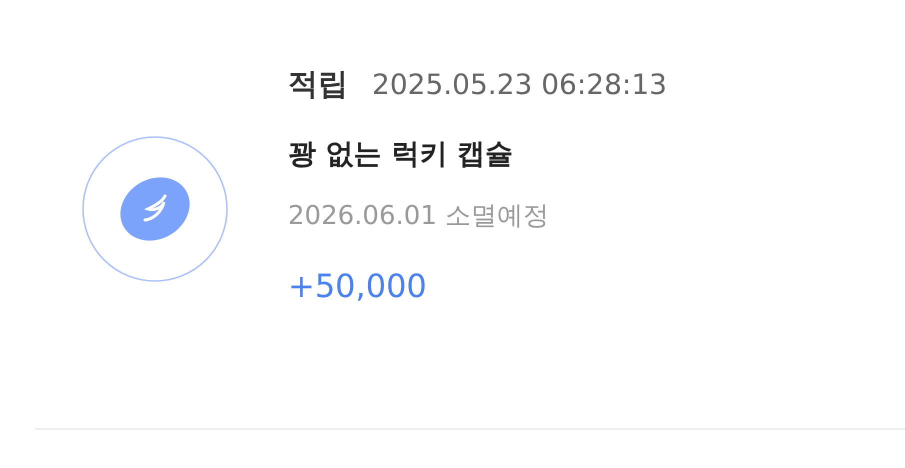  I want to click on transaction-datetime: 2025.05.23 06:28:13, so click(519, 85).